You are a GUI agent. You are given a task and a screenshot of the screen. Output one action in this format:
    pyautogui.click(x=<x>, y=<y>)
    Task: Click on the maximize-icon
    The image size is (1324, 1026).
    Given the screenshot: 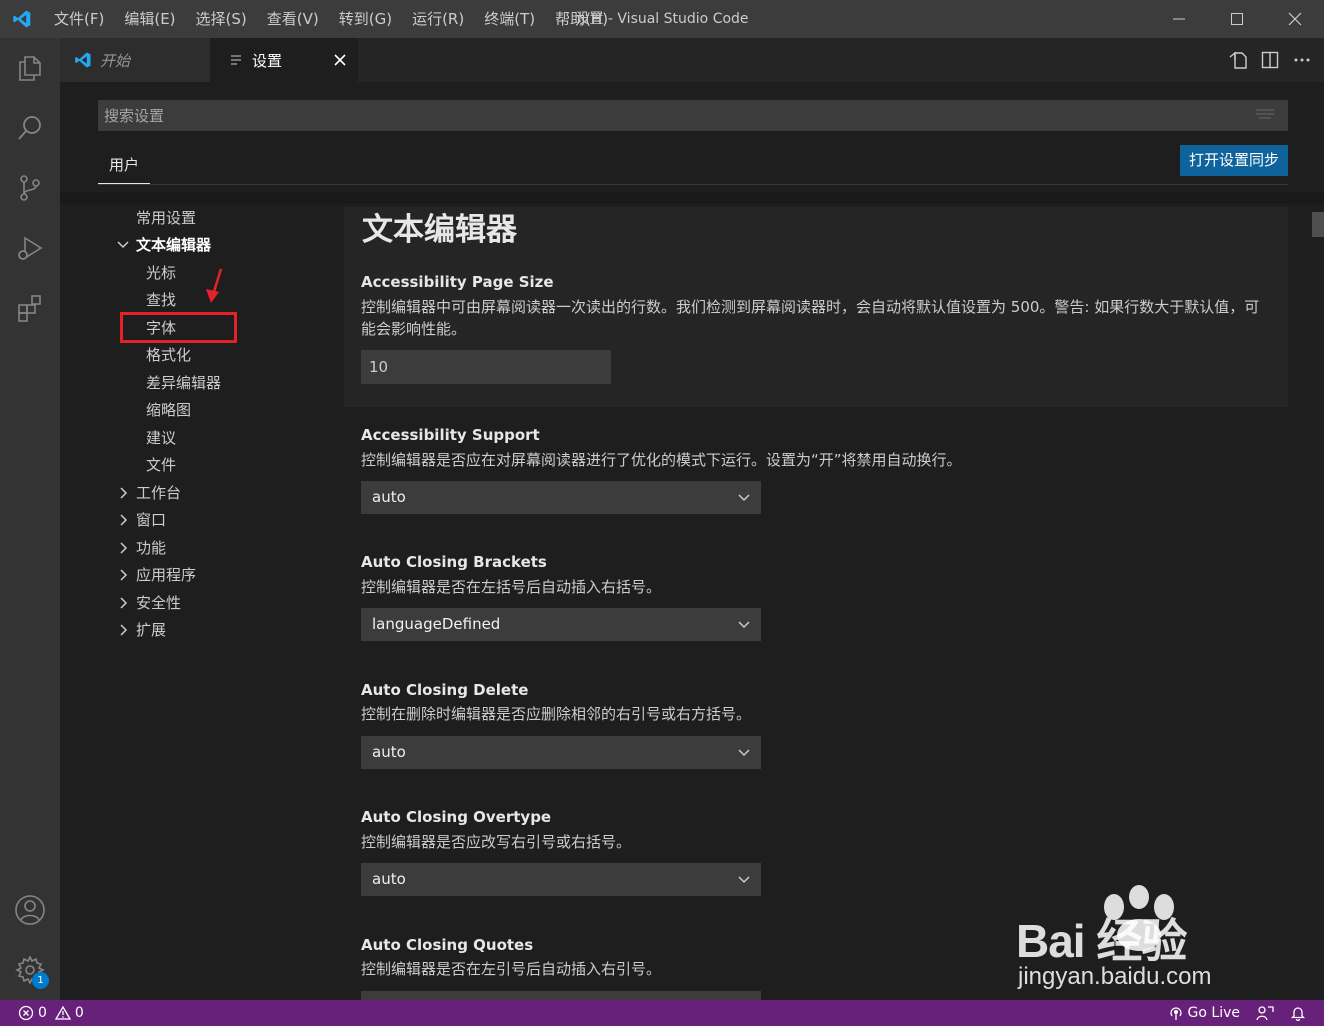 What is the action you would take?
    pyautogui.click(x=1237, y=19)
    